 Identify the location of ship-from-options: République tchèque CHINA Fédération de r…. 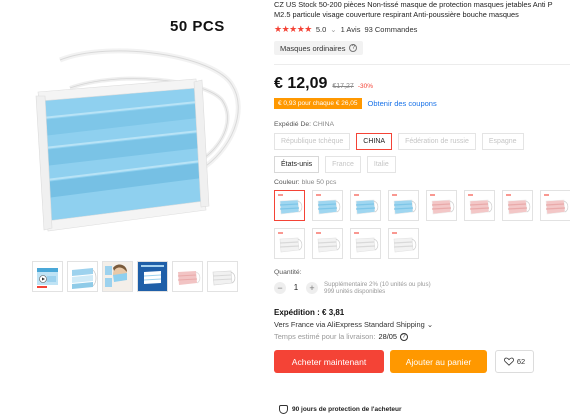
(422, 152).